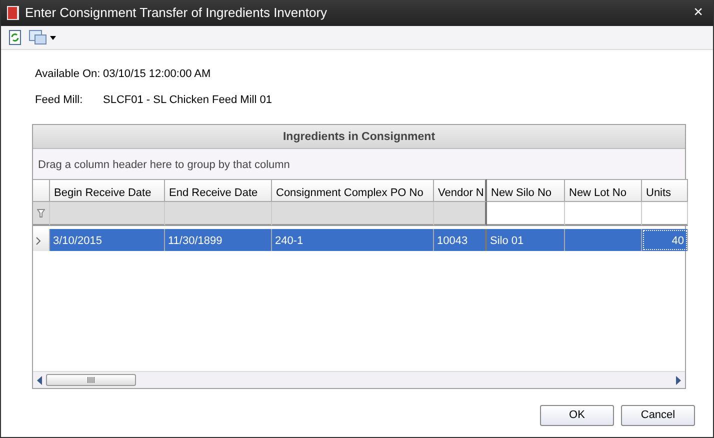 This screenshot has height=438, width=714. What do you see at coordinates (658, 415) in the screenshot?
I see `cancel-button: Cancel` at bounding box center [658, 415].